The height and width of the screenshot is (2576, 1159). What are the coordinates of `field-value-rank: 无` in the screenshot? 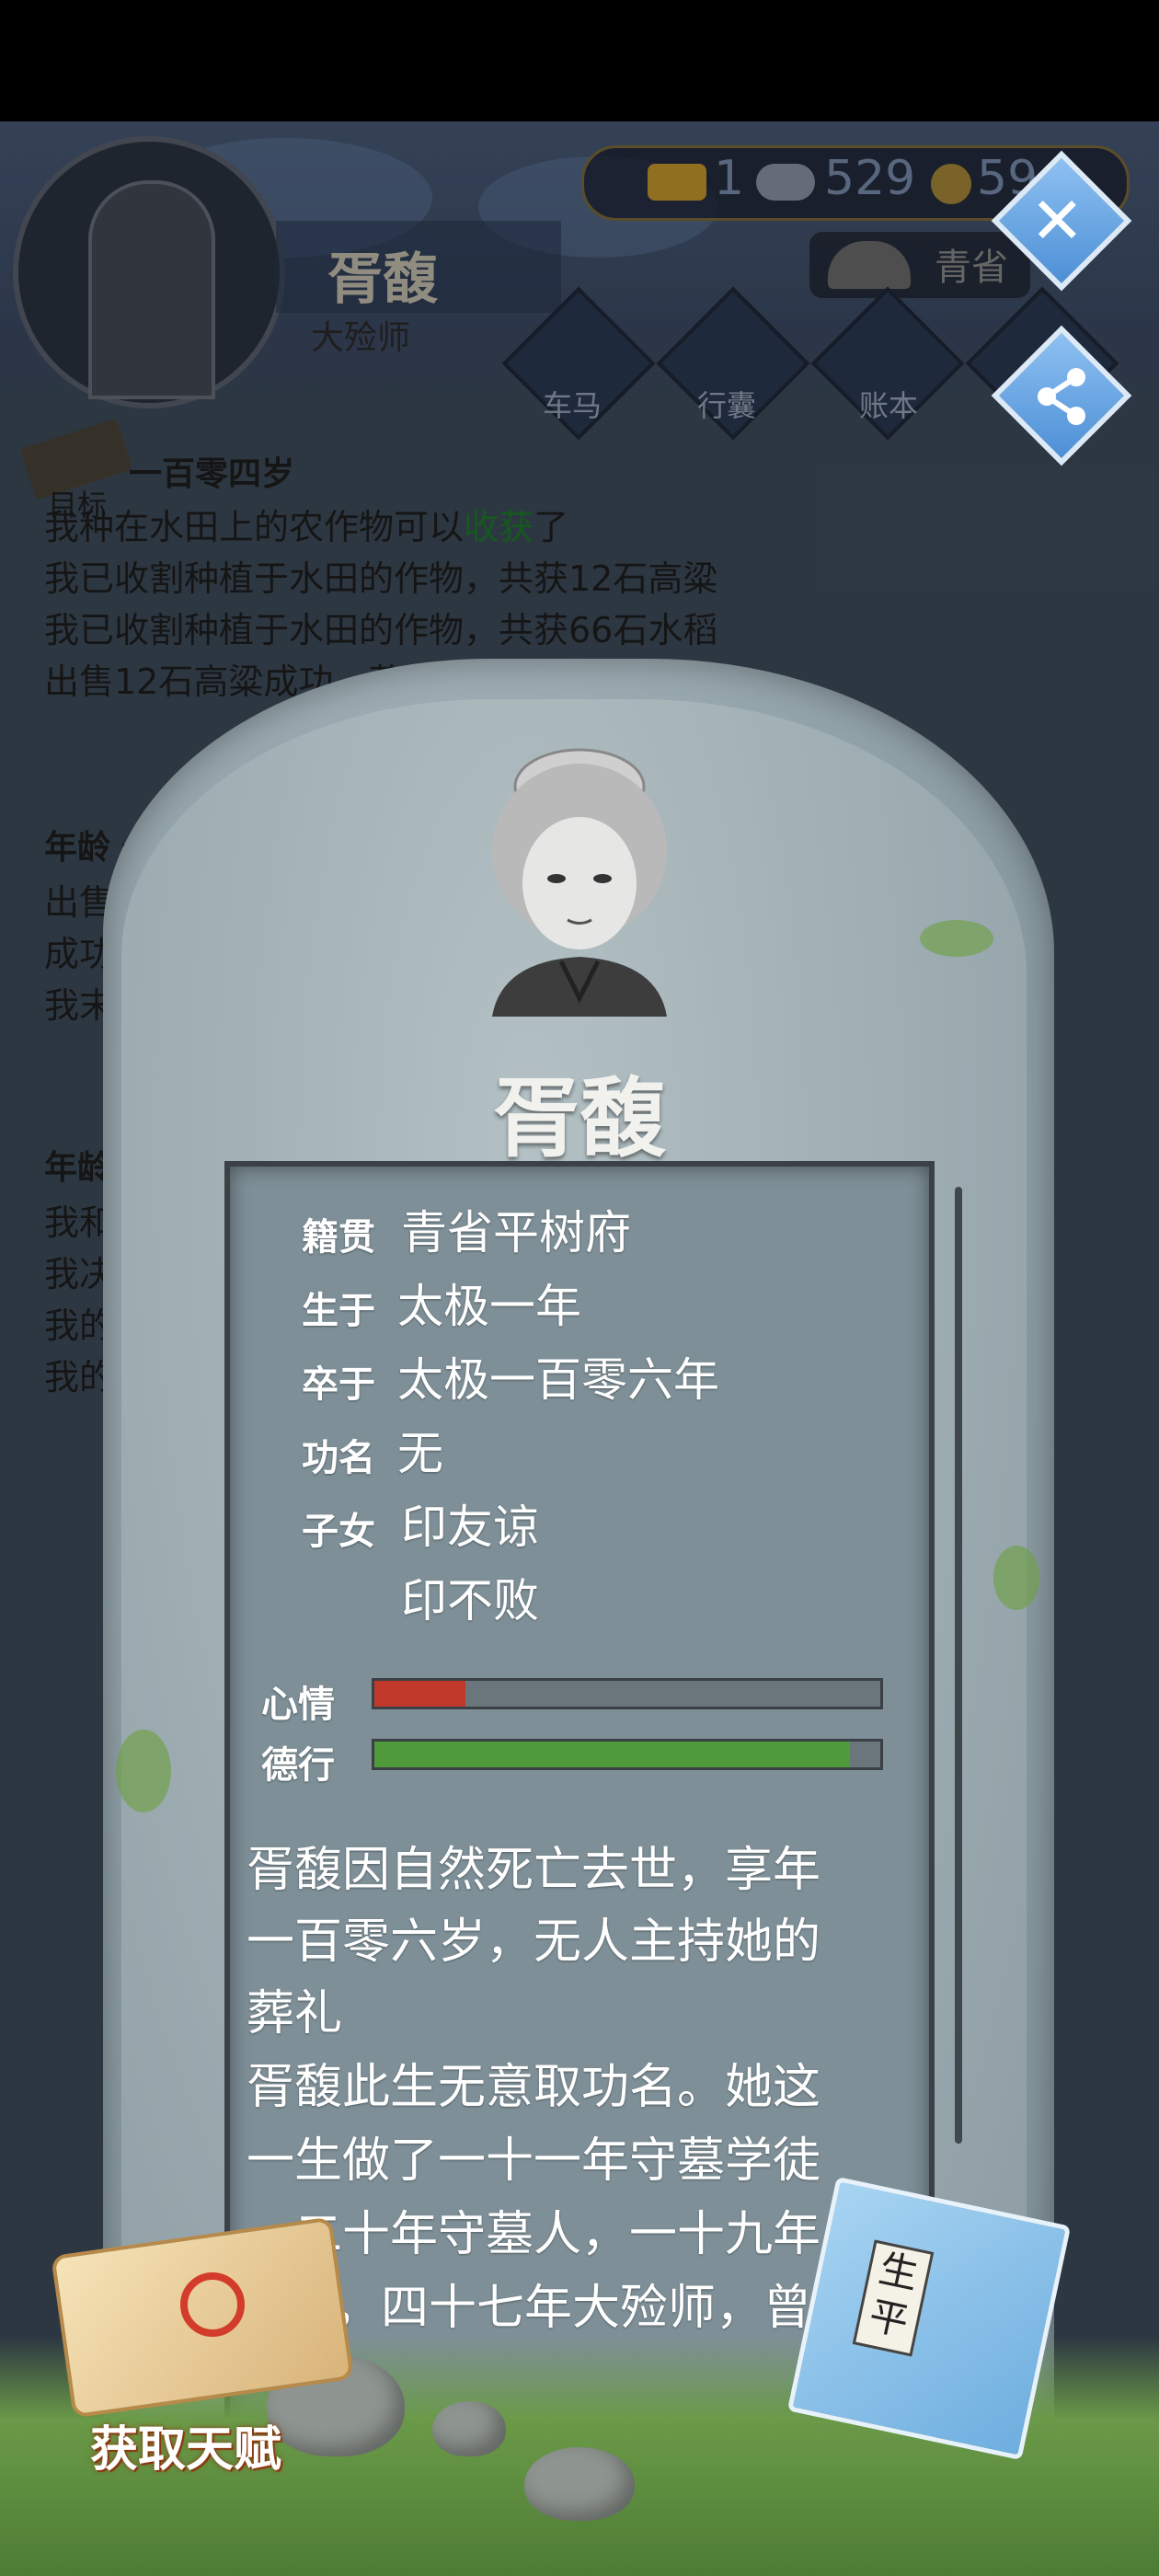 It's located at (420, 1453).